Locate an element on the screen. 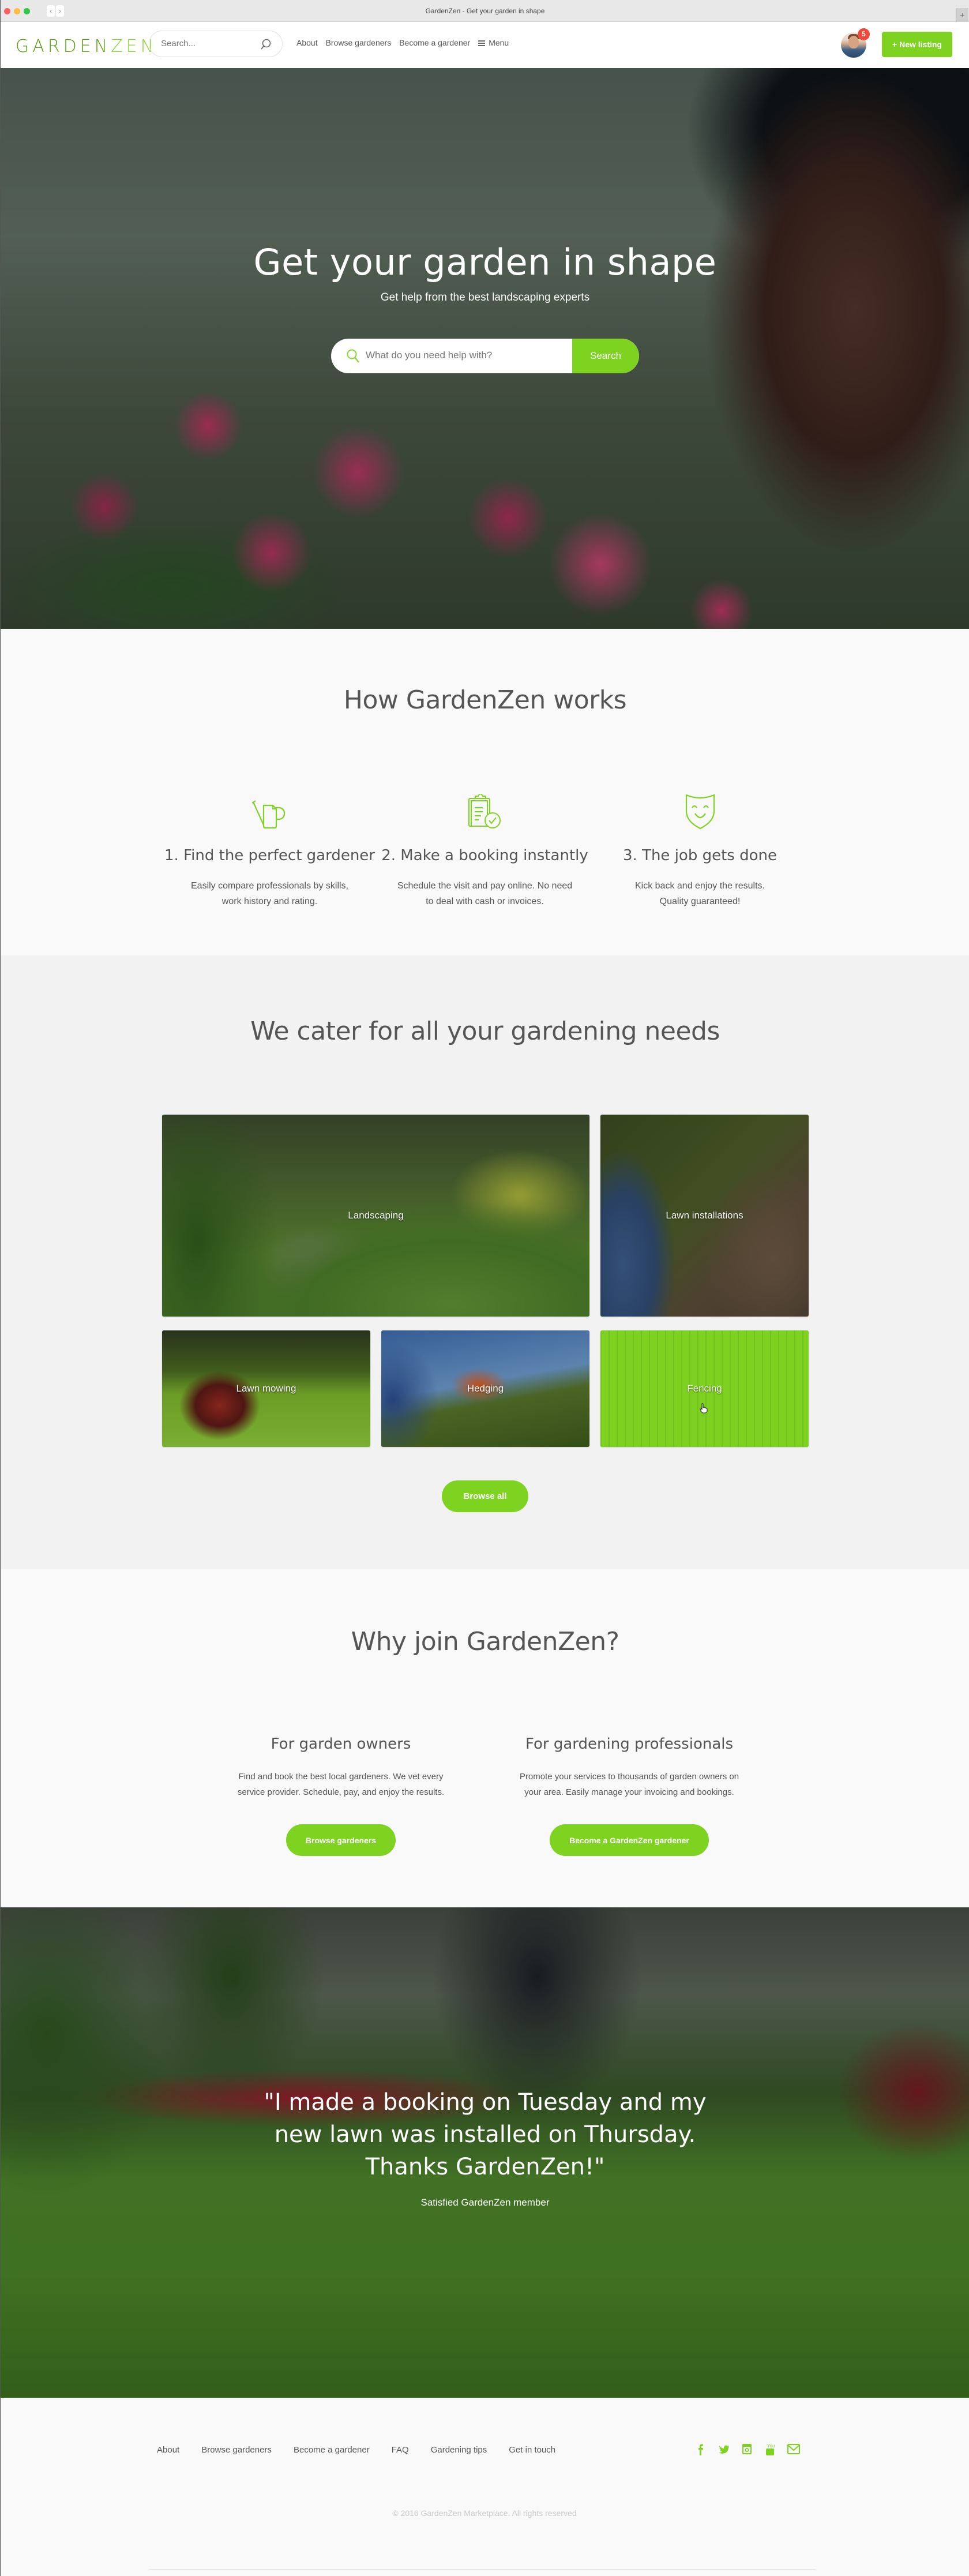 The width and height of the screenshot is (969, 2576). social-links: You is located at coordinates (747, 2449).